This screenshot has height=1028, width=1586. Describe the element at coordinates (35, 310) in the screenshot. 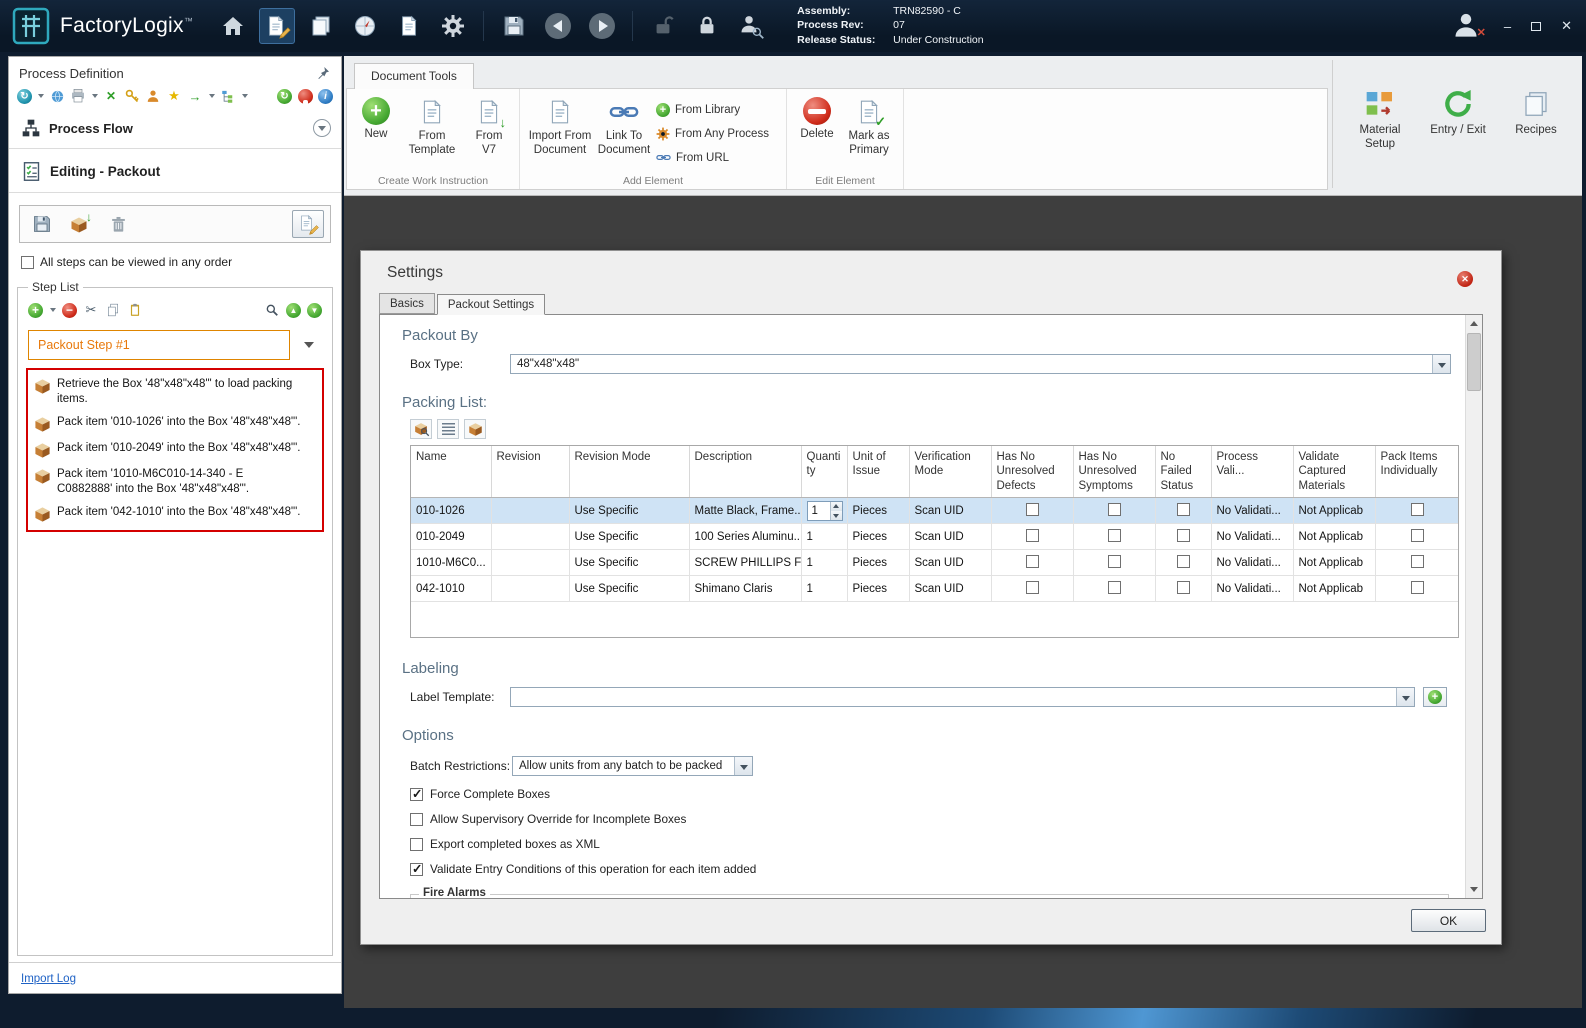

I see `add-step-icon: +` at that location.